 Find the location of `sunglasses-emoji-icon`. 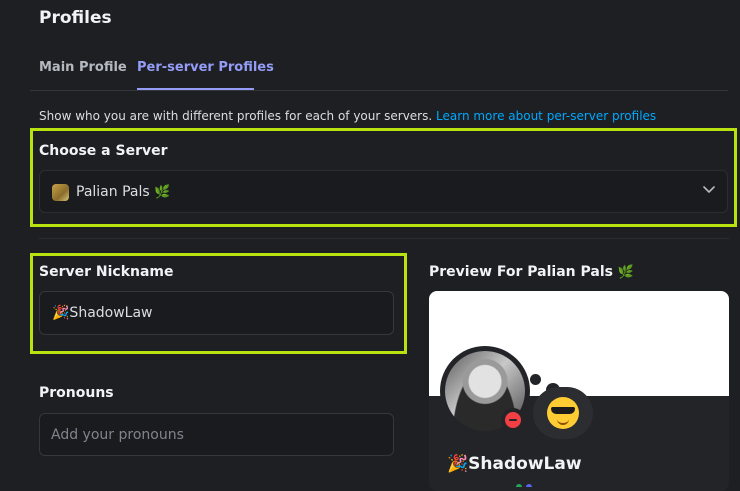

sunglasses-emoji-icon is located at coordinates (563, 413).